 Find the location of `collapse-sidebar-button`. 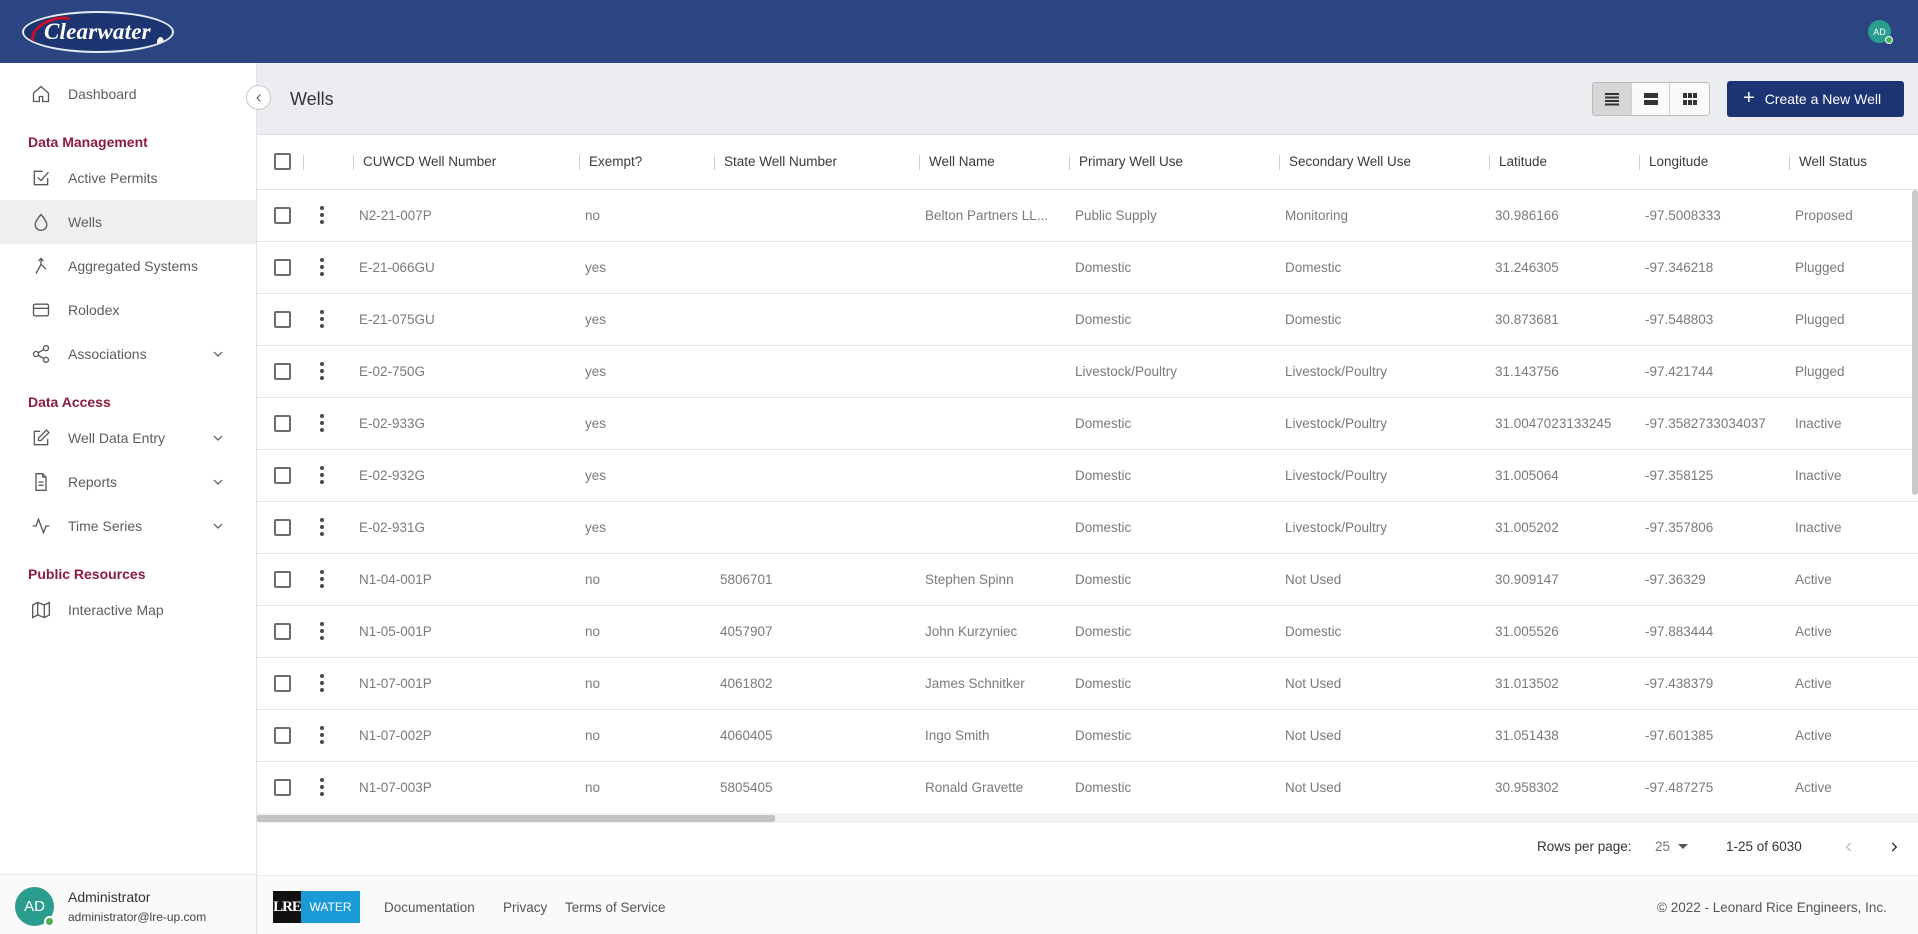

collapse-sidebar-button is located at coordinates (258, 97).